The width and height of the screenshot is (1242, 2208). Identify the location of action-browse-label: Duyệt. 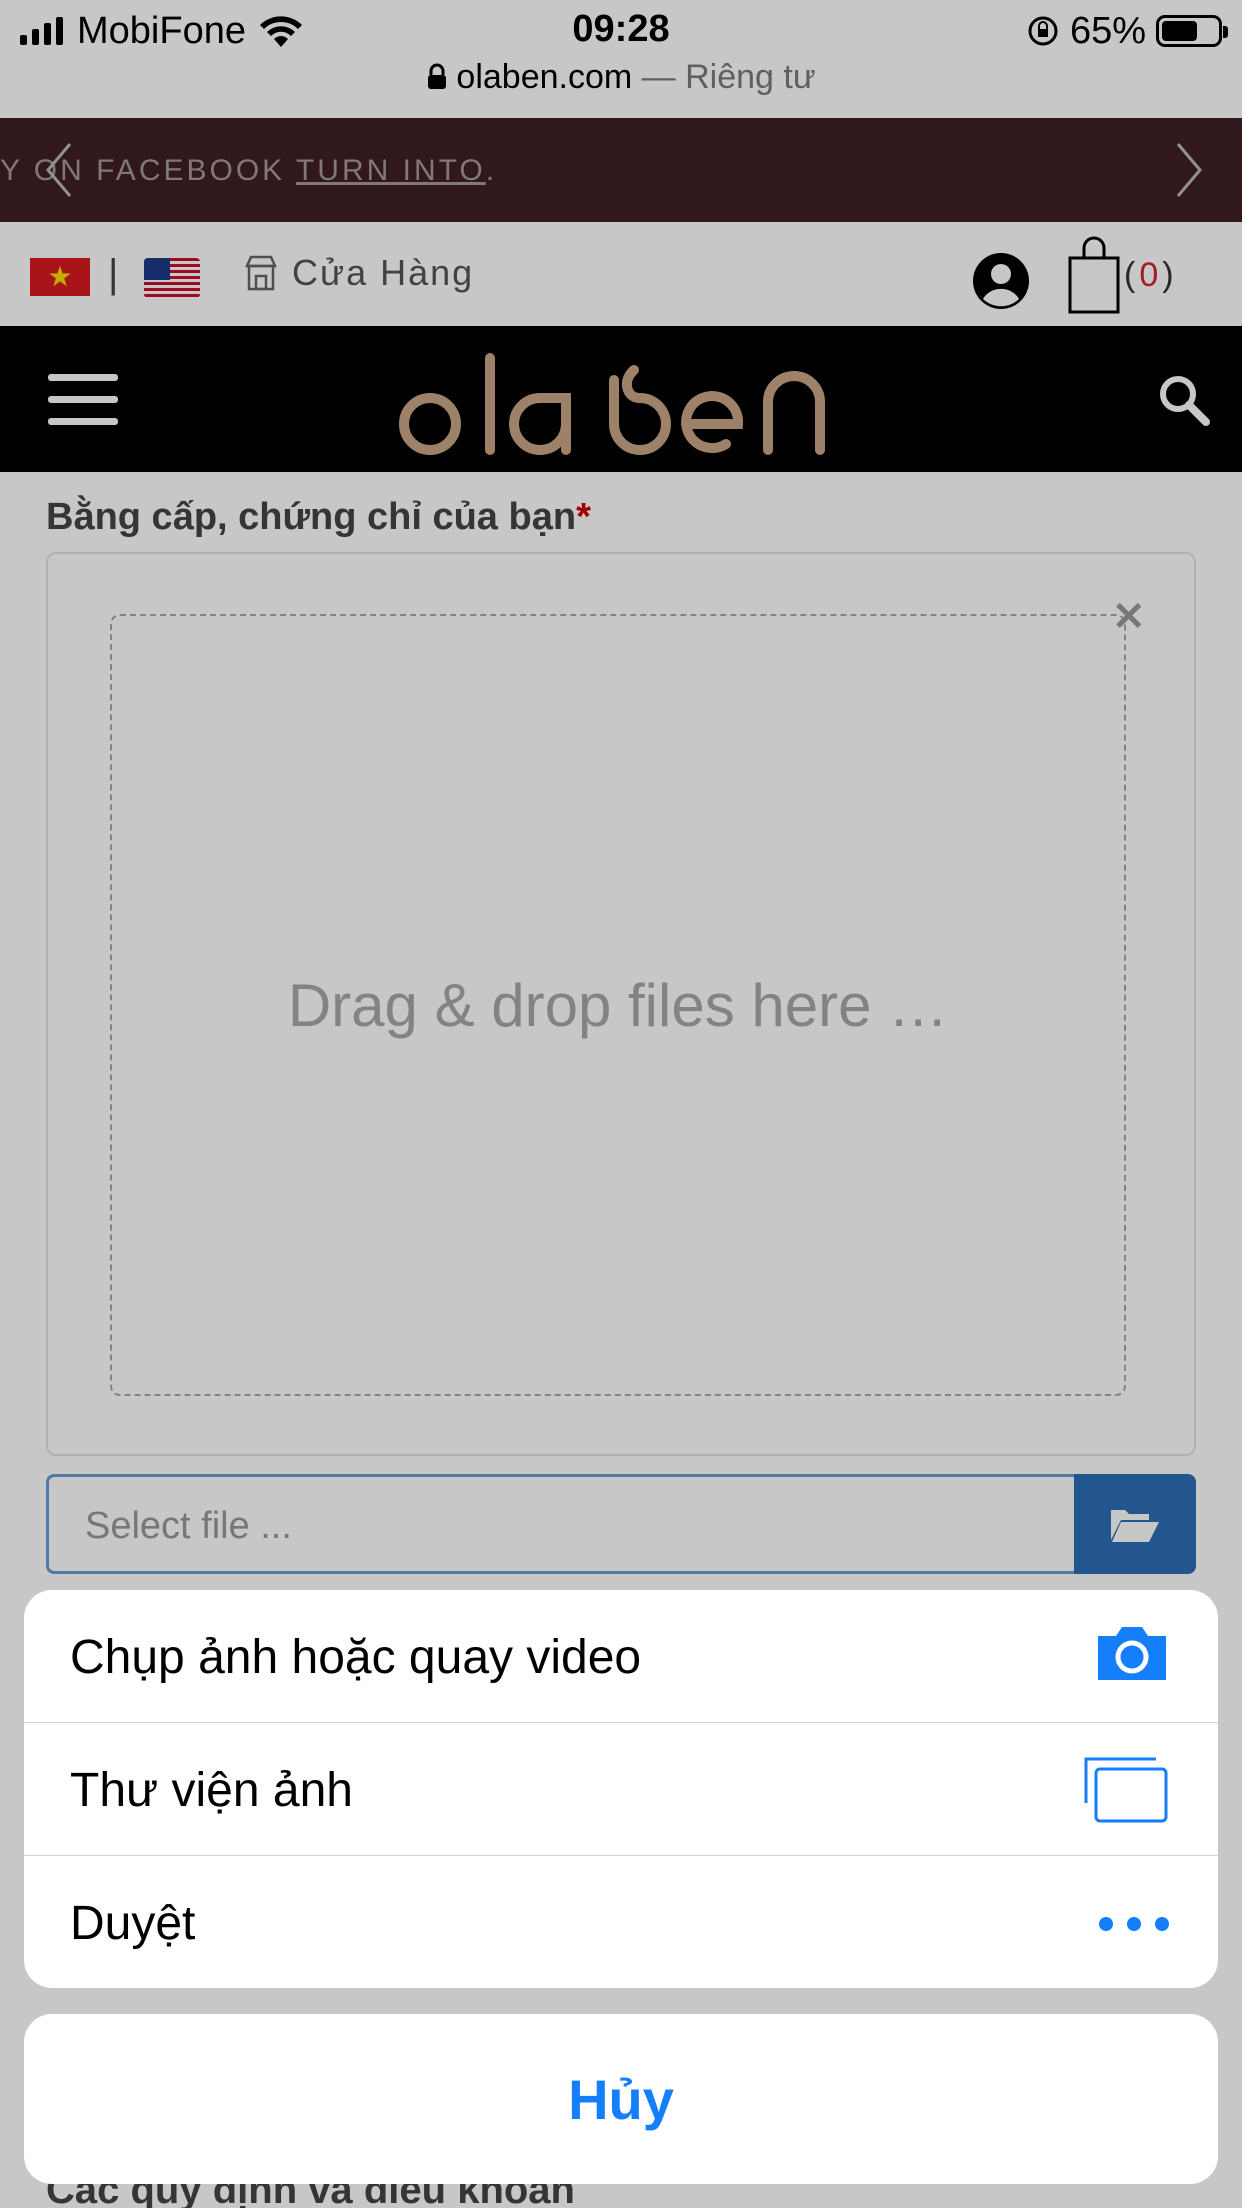
(133, 1923).